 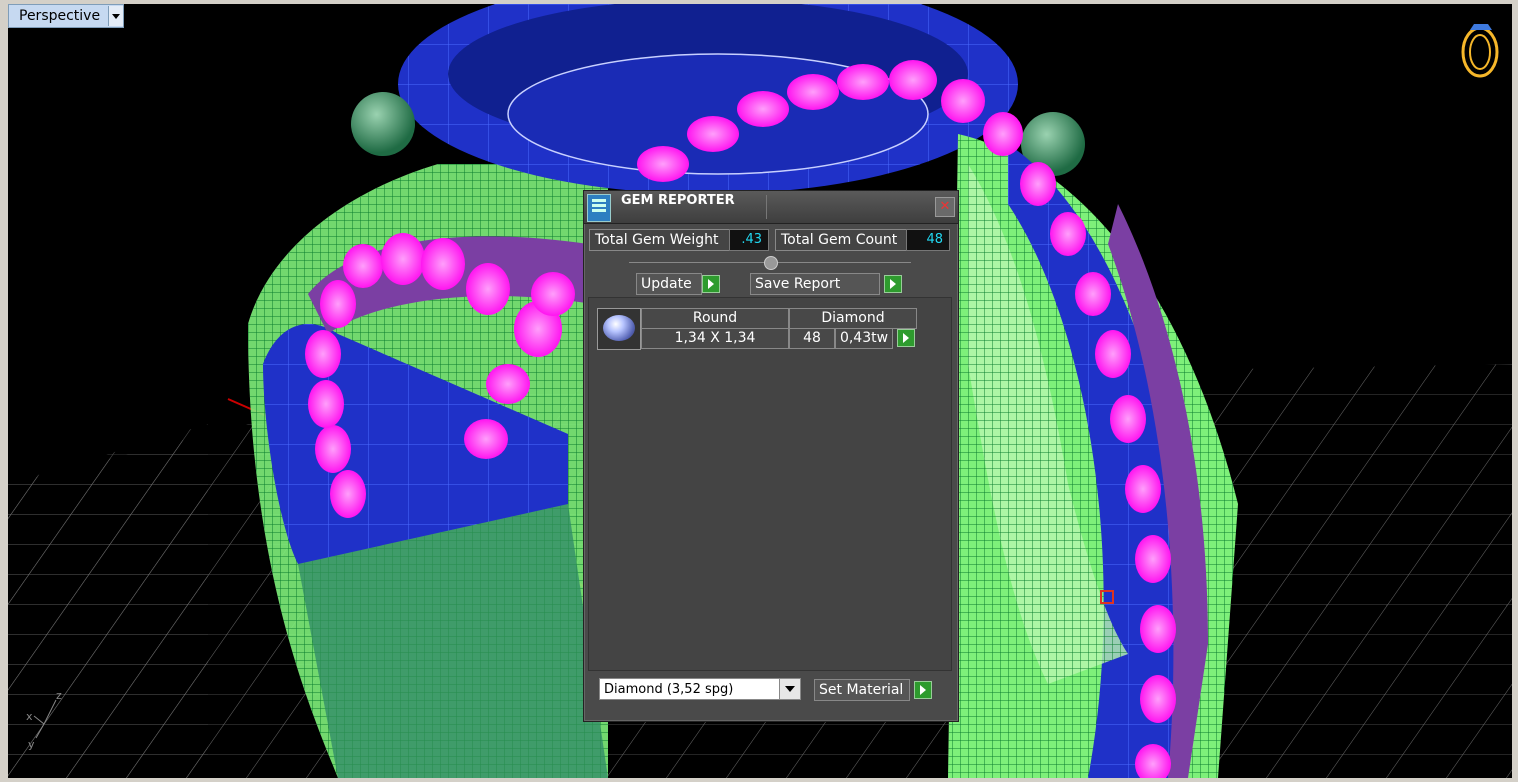 What do you see at coordinates (1480, 51) in the screenshot?
I see `ring-logo-icon` at bounding box center [1480, 51].